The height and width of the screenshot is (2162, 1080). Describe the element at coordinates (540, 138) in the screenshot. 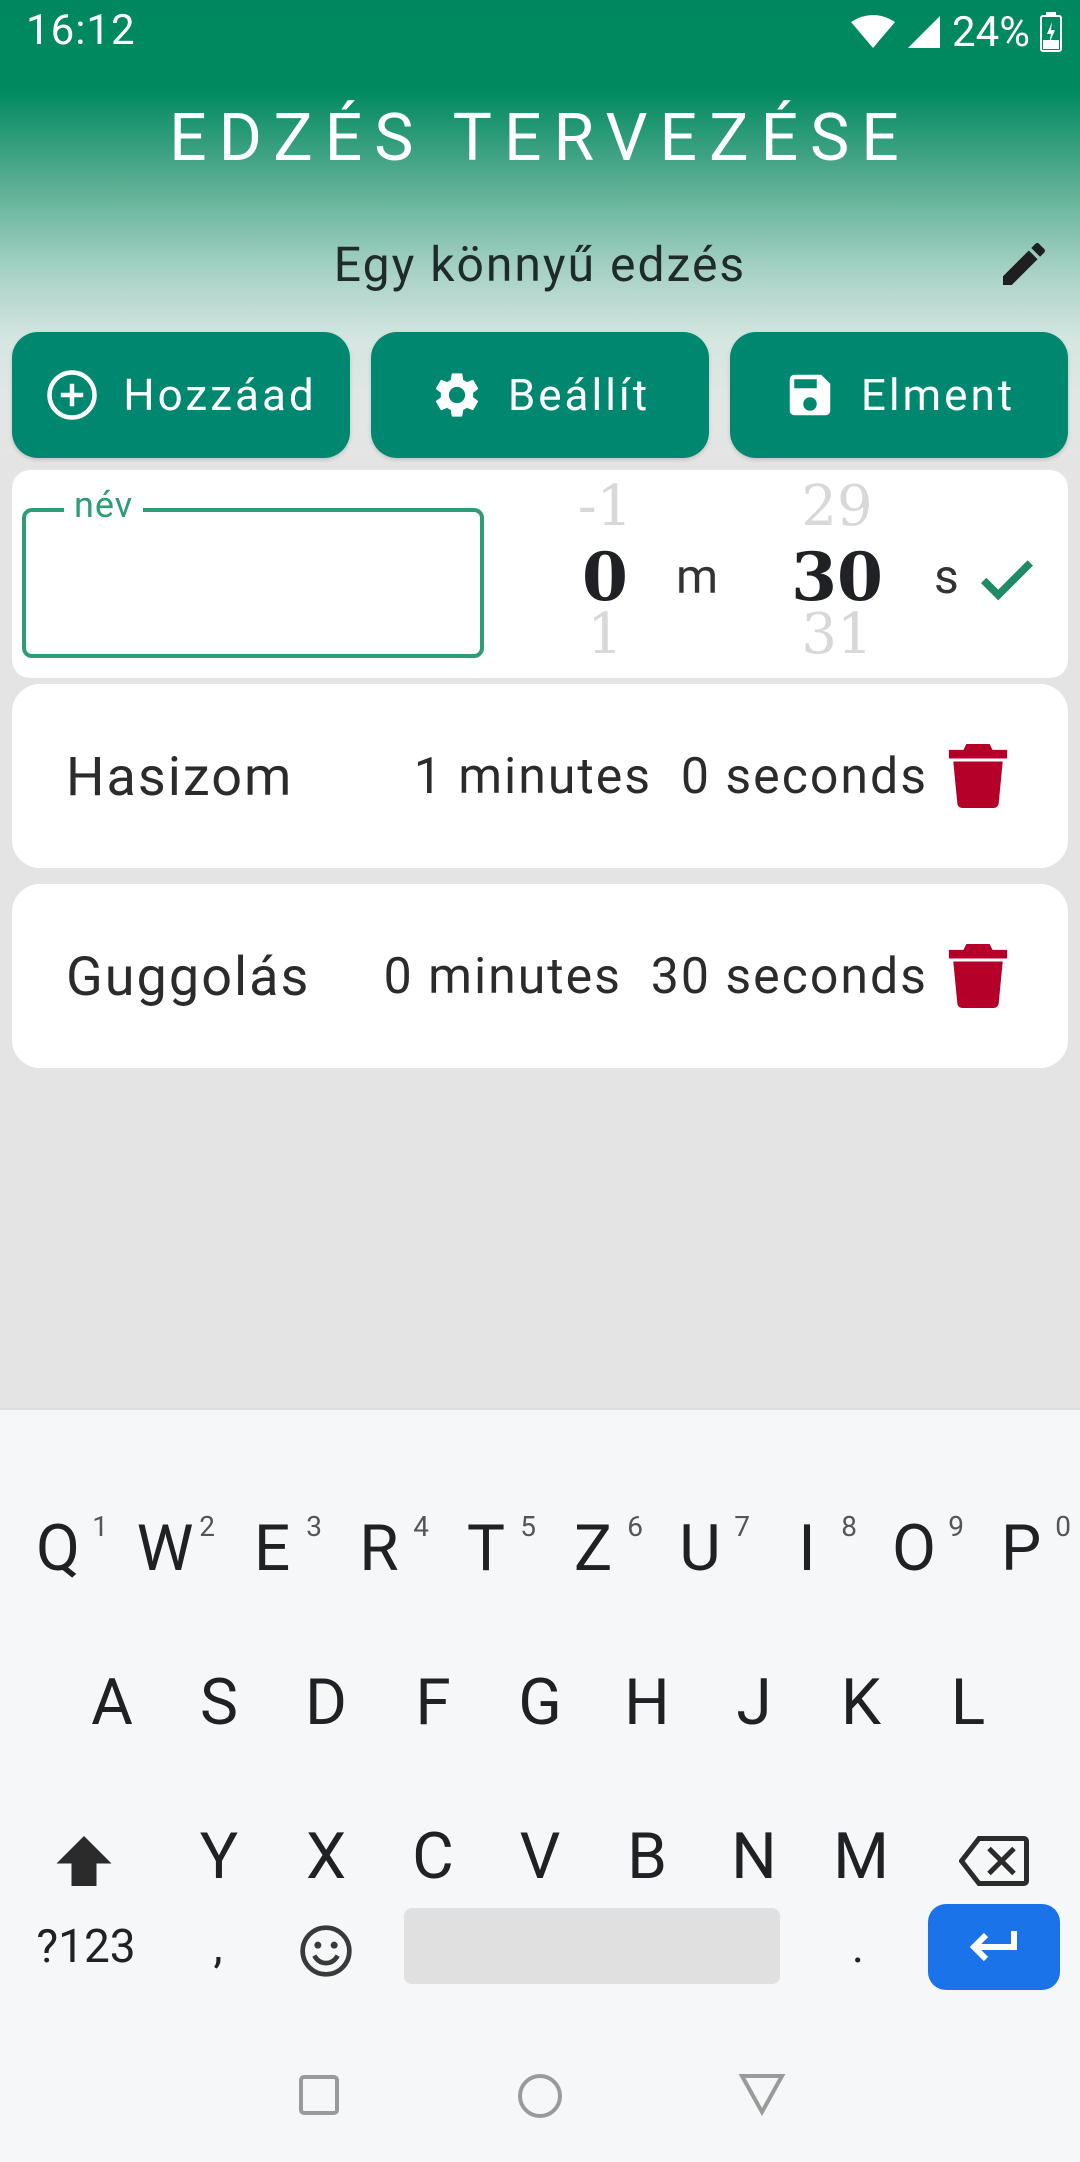

I see `page-title: EDZÉS TERVEZÉSE` at that location.